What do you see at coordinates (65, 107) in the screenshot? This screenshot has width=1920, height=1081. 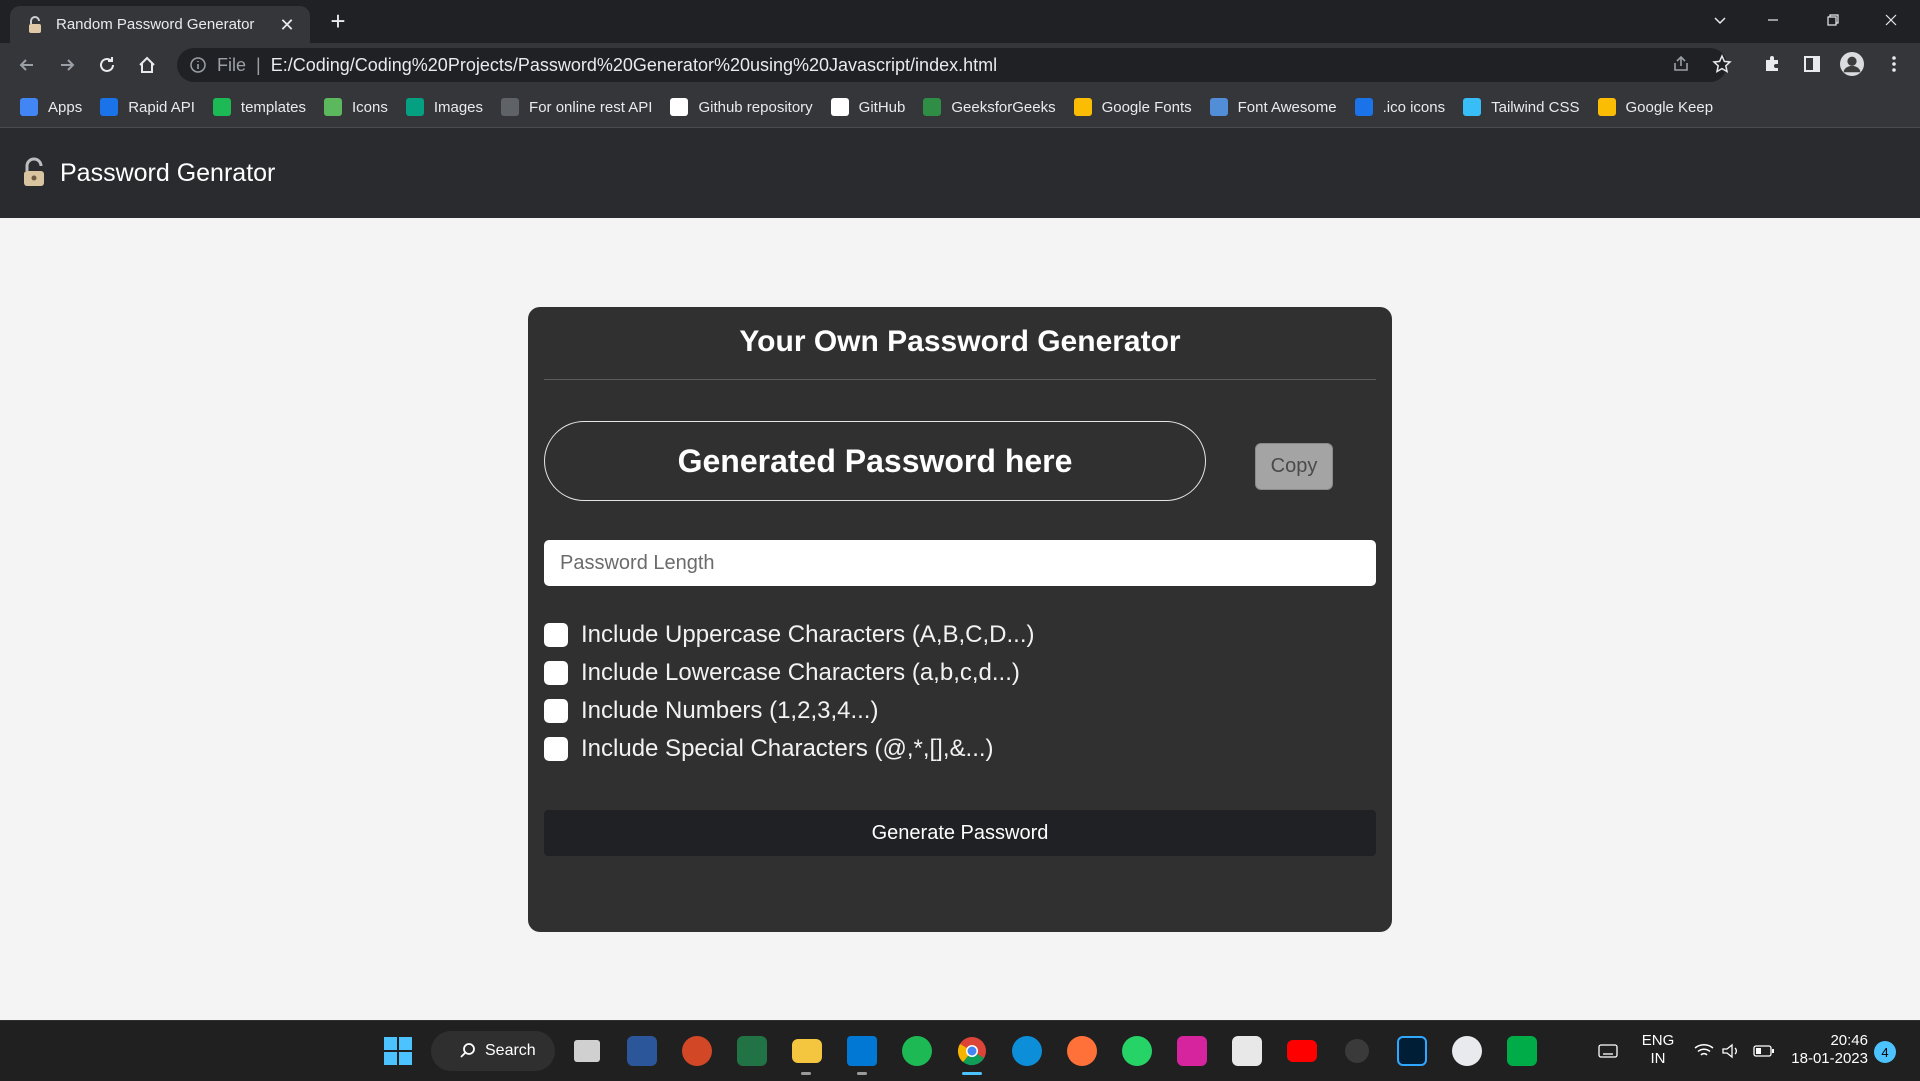 I see `bookmark-label: Apps` at bounding box center [65, 107].